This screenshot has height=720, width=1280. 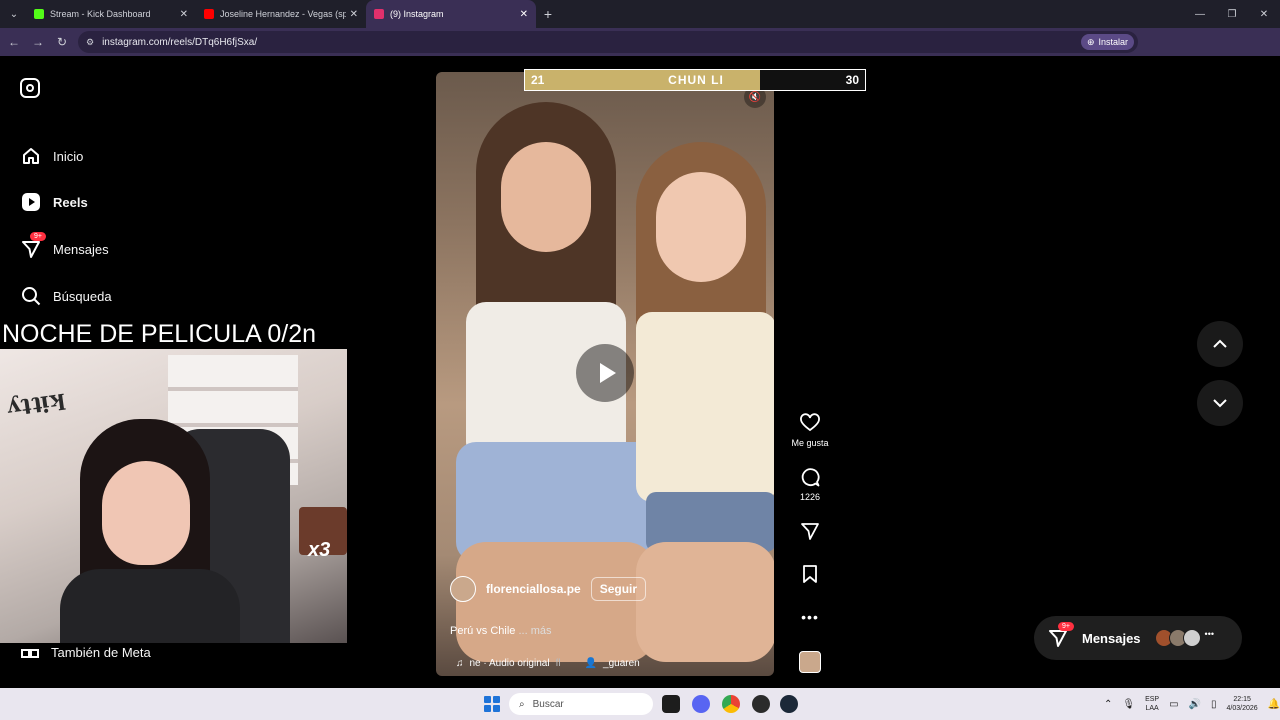 I want to click on sidebar-item-inicio: Inicio, so click(x=120, y=156).